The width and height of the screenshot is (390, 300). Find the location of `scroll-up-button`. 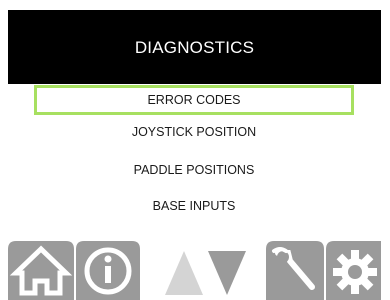

scroll-up-button is located at coordinates (184, 268).